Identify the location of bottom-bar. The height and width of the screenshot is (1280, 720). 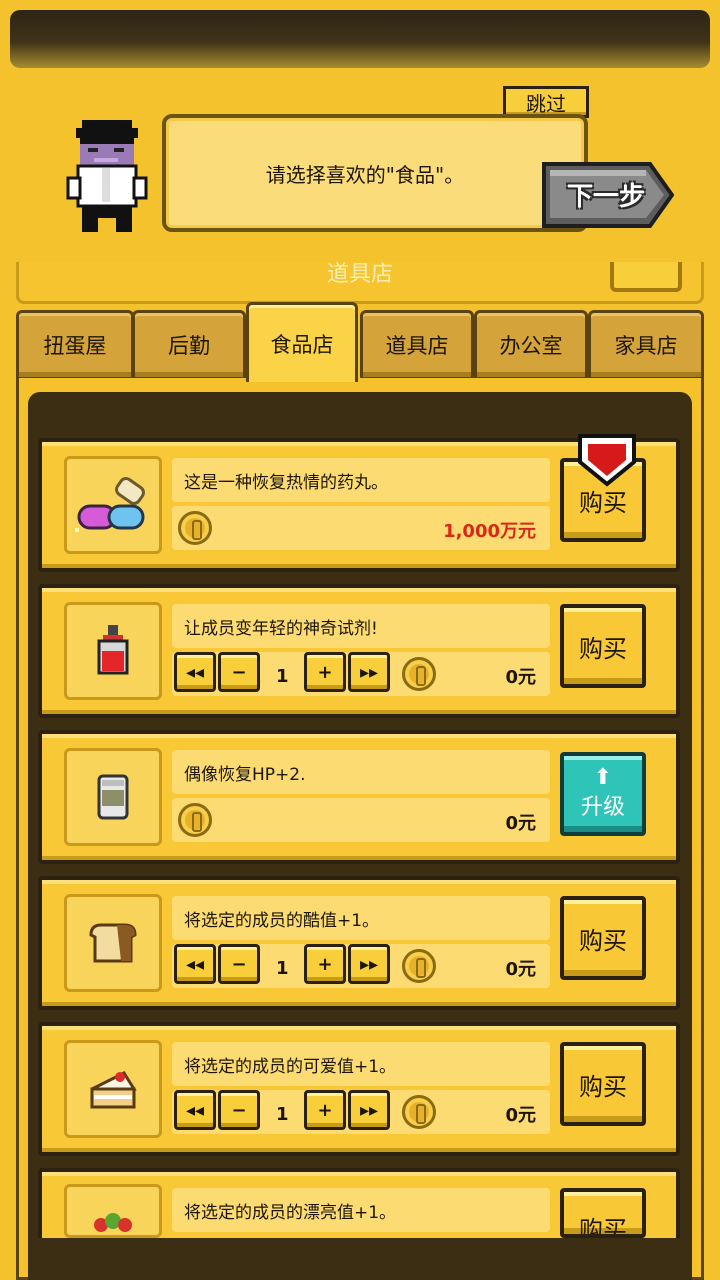
(360, 1259).